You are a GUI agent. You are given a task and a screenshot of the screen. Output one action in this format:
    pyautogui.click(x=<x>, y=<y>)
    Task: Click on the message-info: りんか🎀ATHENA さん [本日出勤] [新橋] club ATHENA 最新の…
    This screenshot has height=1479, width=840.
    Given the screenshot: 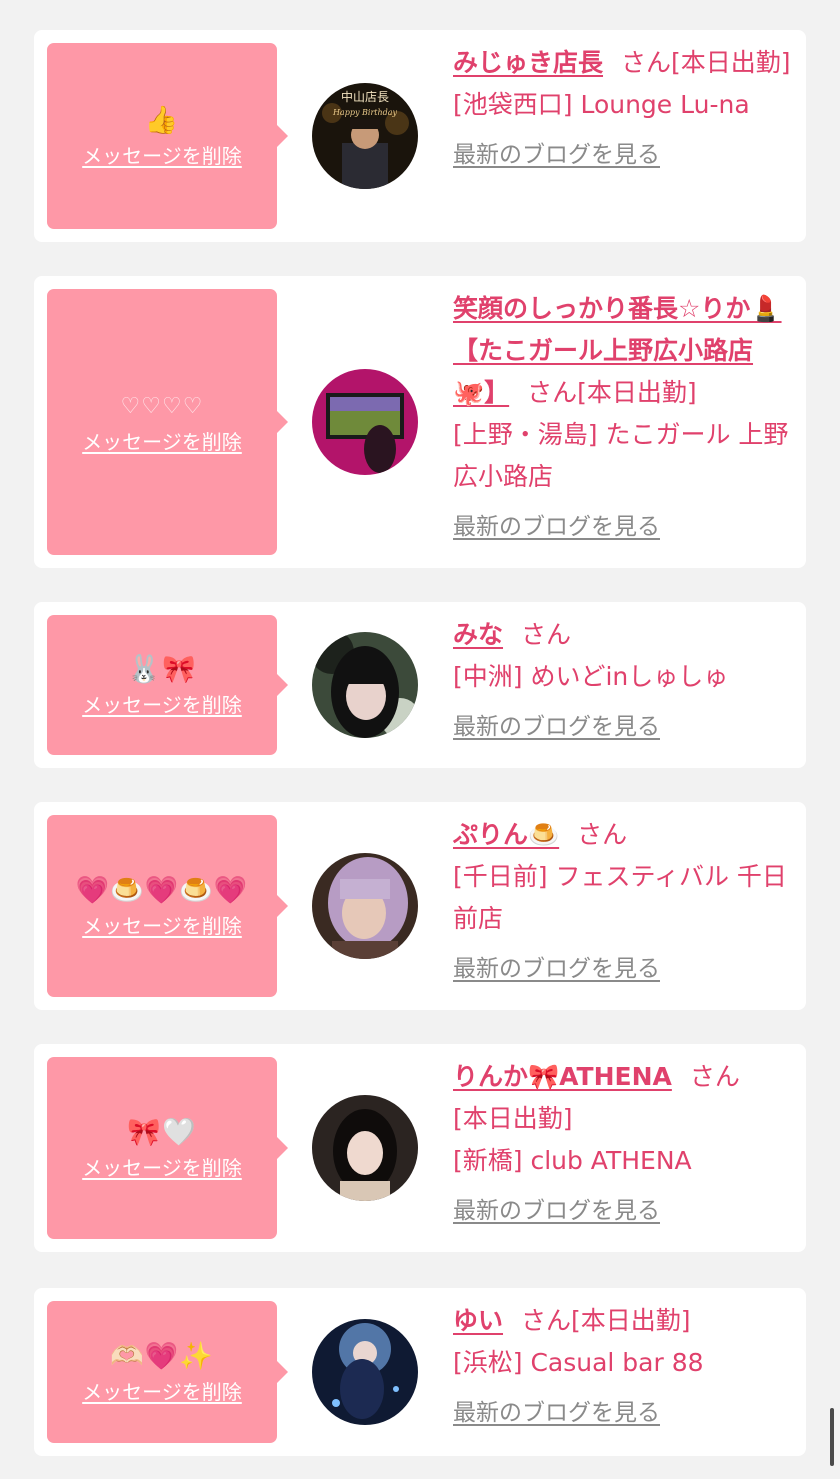 What is the action you would take?
    pyautogui.click(x=622, y=1144)
    